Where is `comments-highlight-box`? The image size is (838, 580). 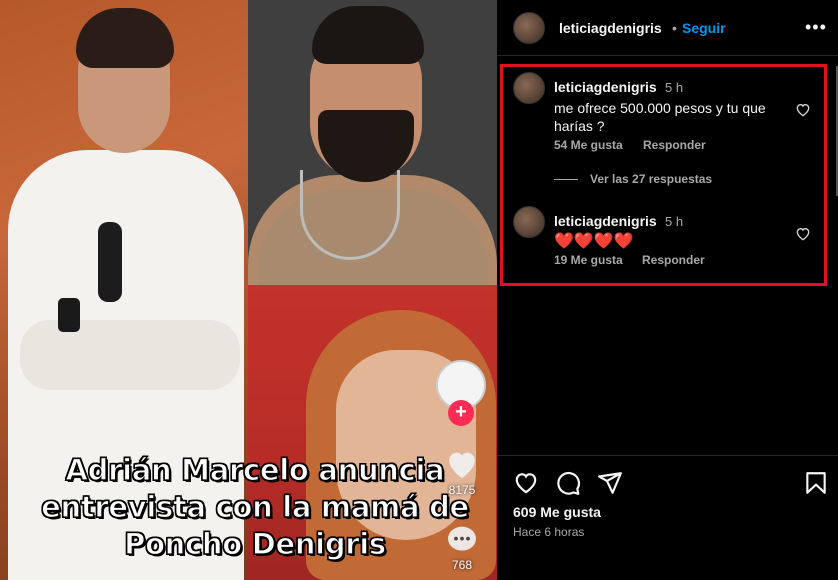 comments-highlight-box is located at coordinates (663, 175).